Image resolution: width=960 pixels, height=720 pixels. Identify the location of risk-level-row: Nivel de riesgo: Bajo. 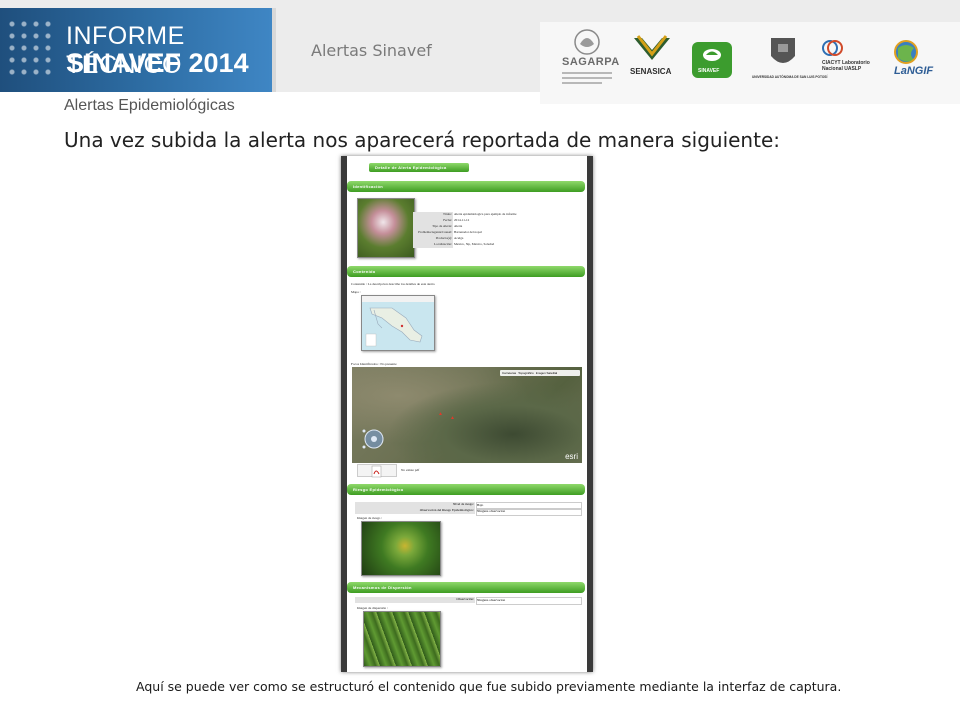
(469, 506).